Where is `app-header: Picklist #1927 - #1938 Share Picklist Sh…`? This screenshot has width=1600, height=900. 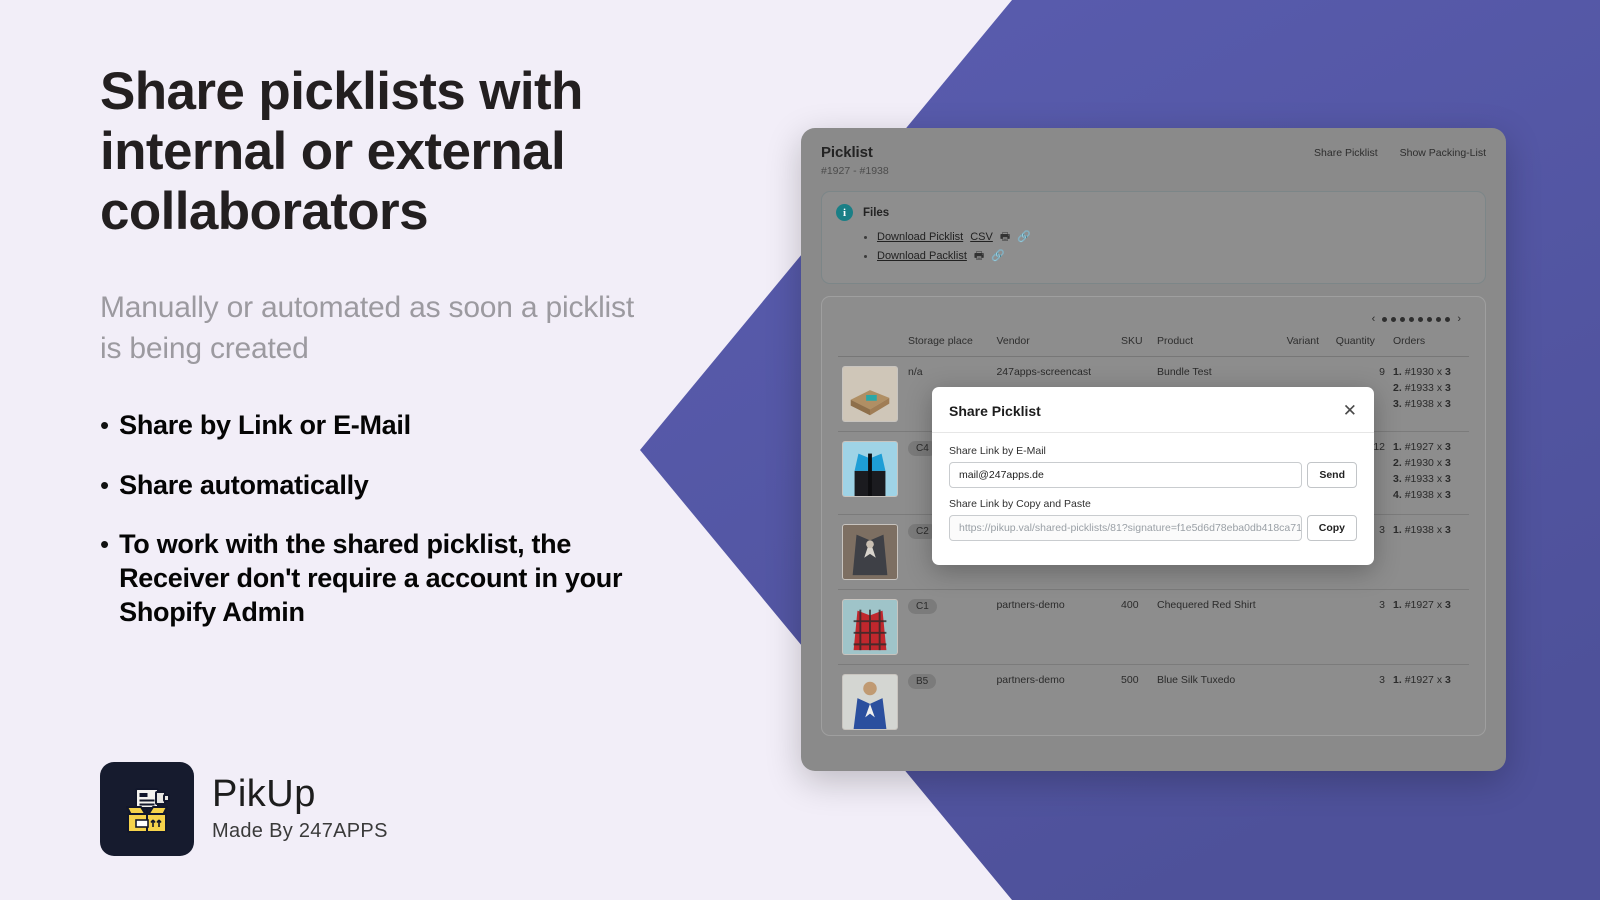 app-header: Picklist #1927 - #1938 Share Picklist Sh… is located at coordinates (1153, 152).